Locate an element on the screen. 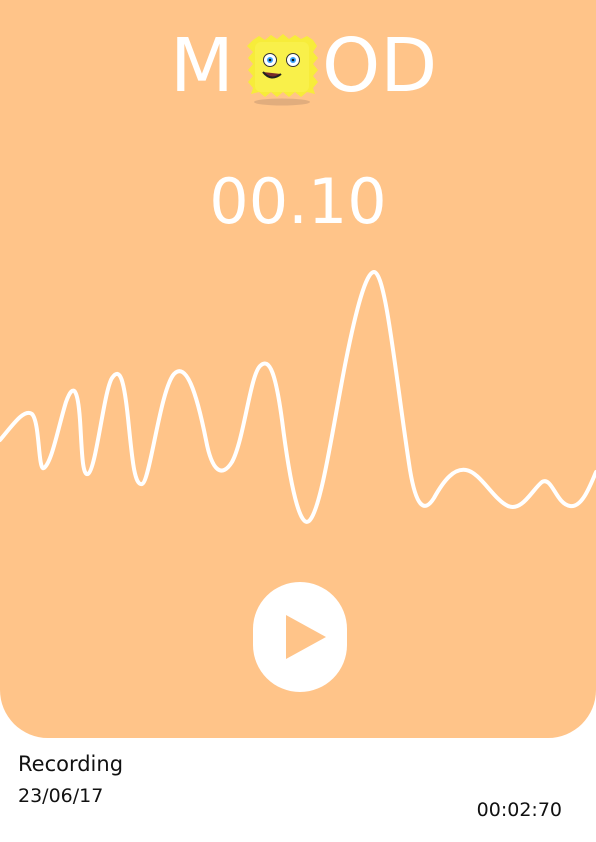  recording-title: Recording is located at coordinates (71, 764).